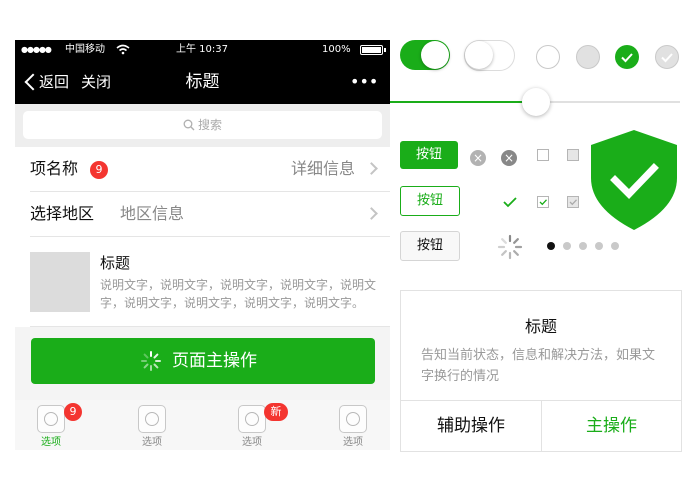 The width and height of the screenshot is (696, 492). Describe the element at coordinates (54, 168) in the screenshot. I see `cell-label: 项名称` at that location.